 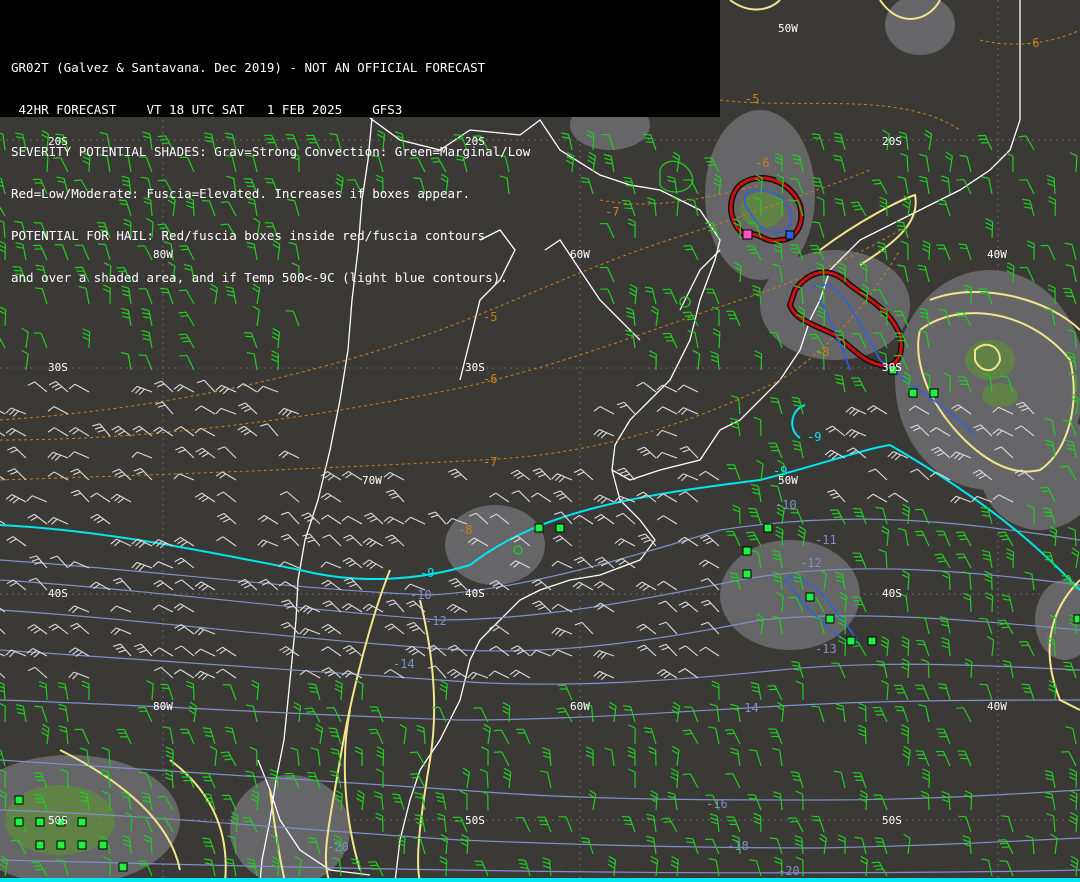 What do you see at coordinates (404, 664) in the screenshot?
I see `contour-label: -14` at bounding box center [404, 664].